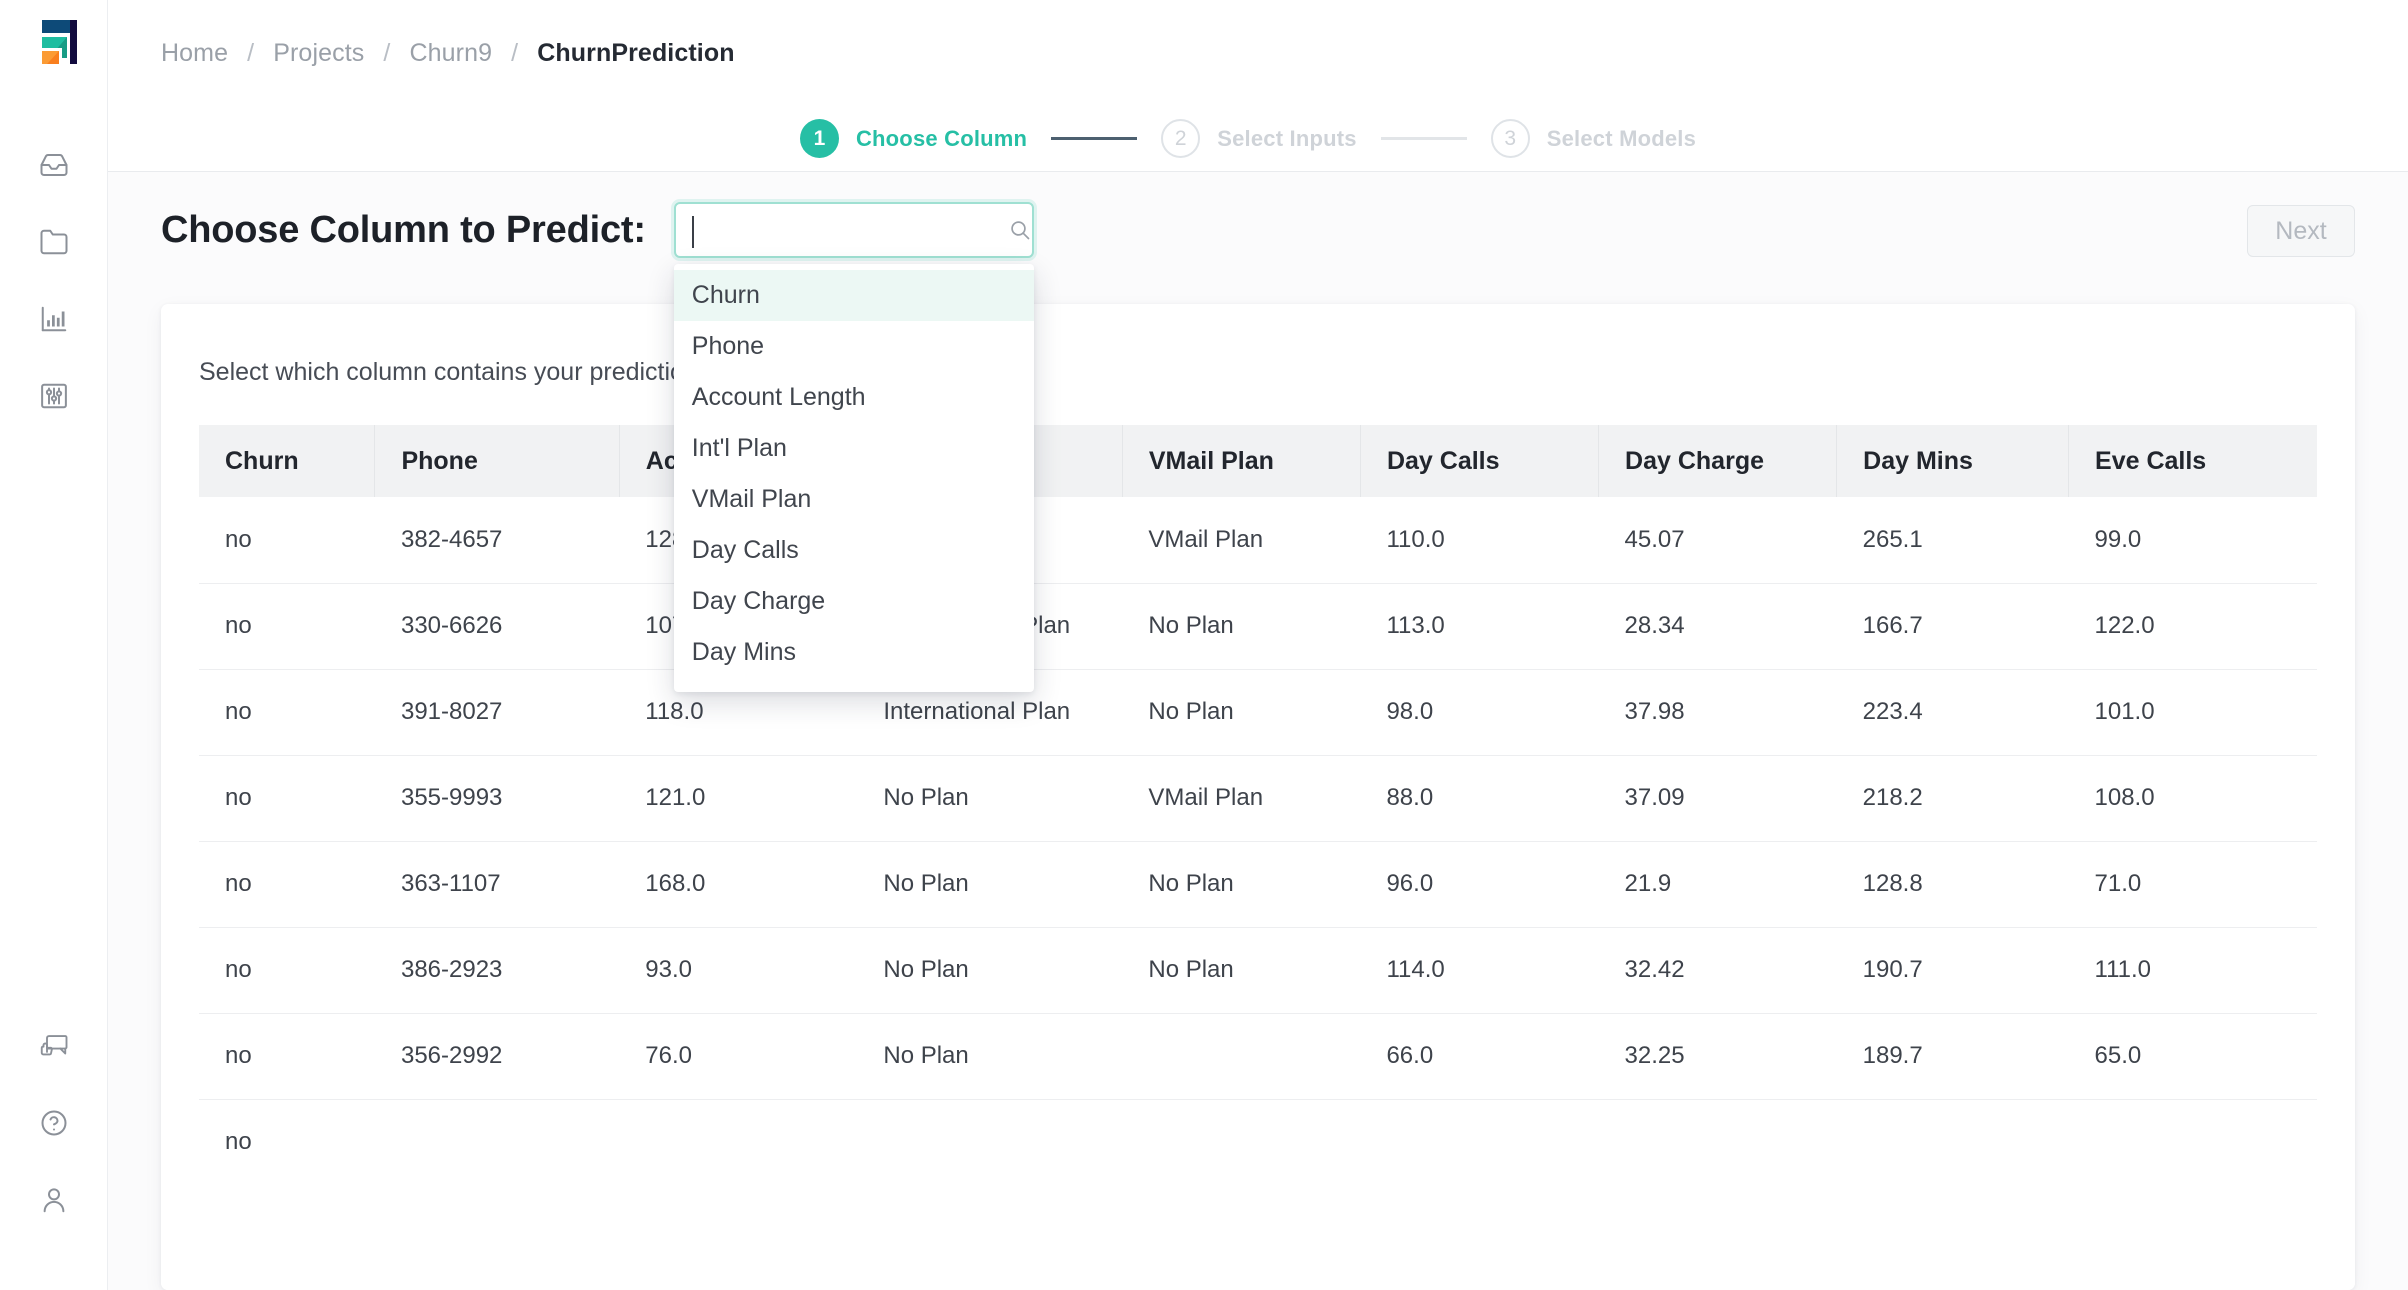 The height and width of the screenshot is (1290, 2408). What do you see at coordinates (1479, 626) in the screenshot?
I see `table-cell: 113.0` at bounding box center [1479, 626].